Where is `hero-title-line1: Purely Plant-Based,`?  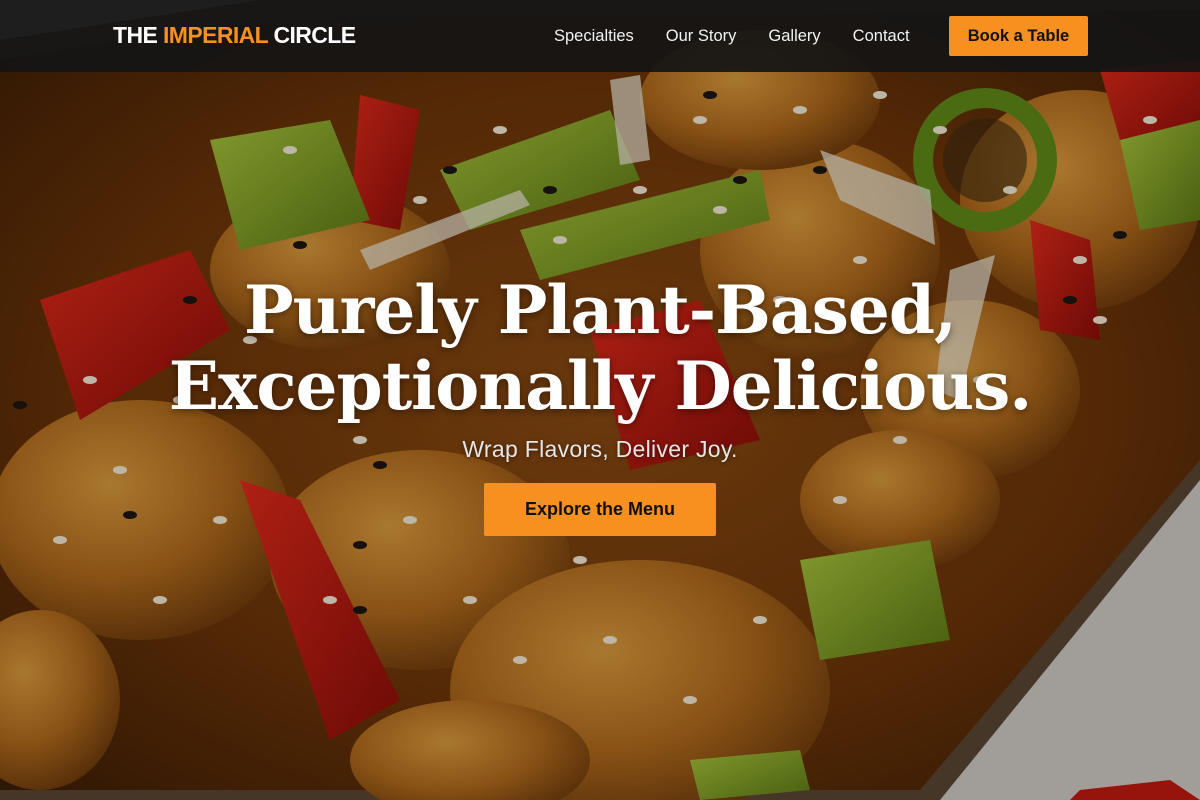
hero-title-line1: Purely Plant-Based, is located at coordinates (600, 310).